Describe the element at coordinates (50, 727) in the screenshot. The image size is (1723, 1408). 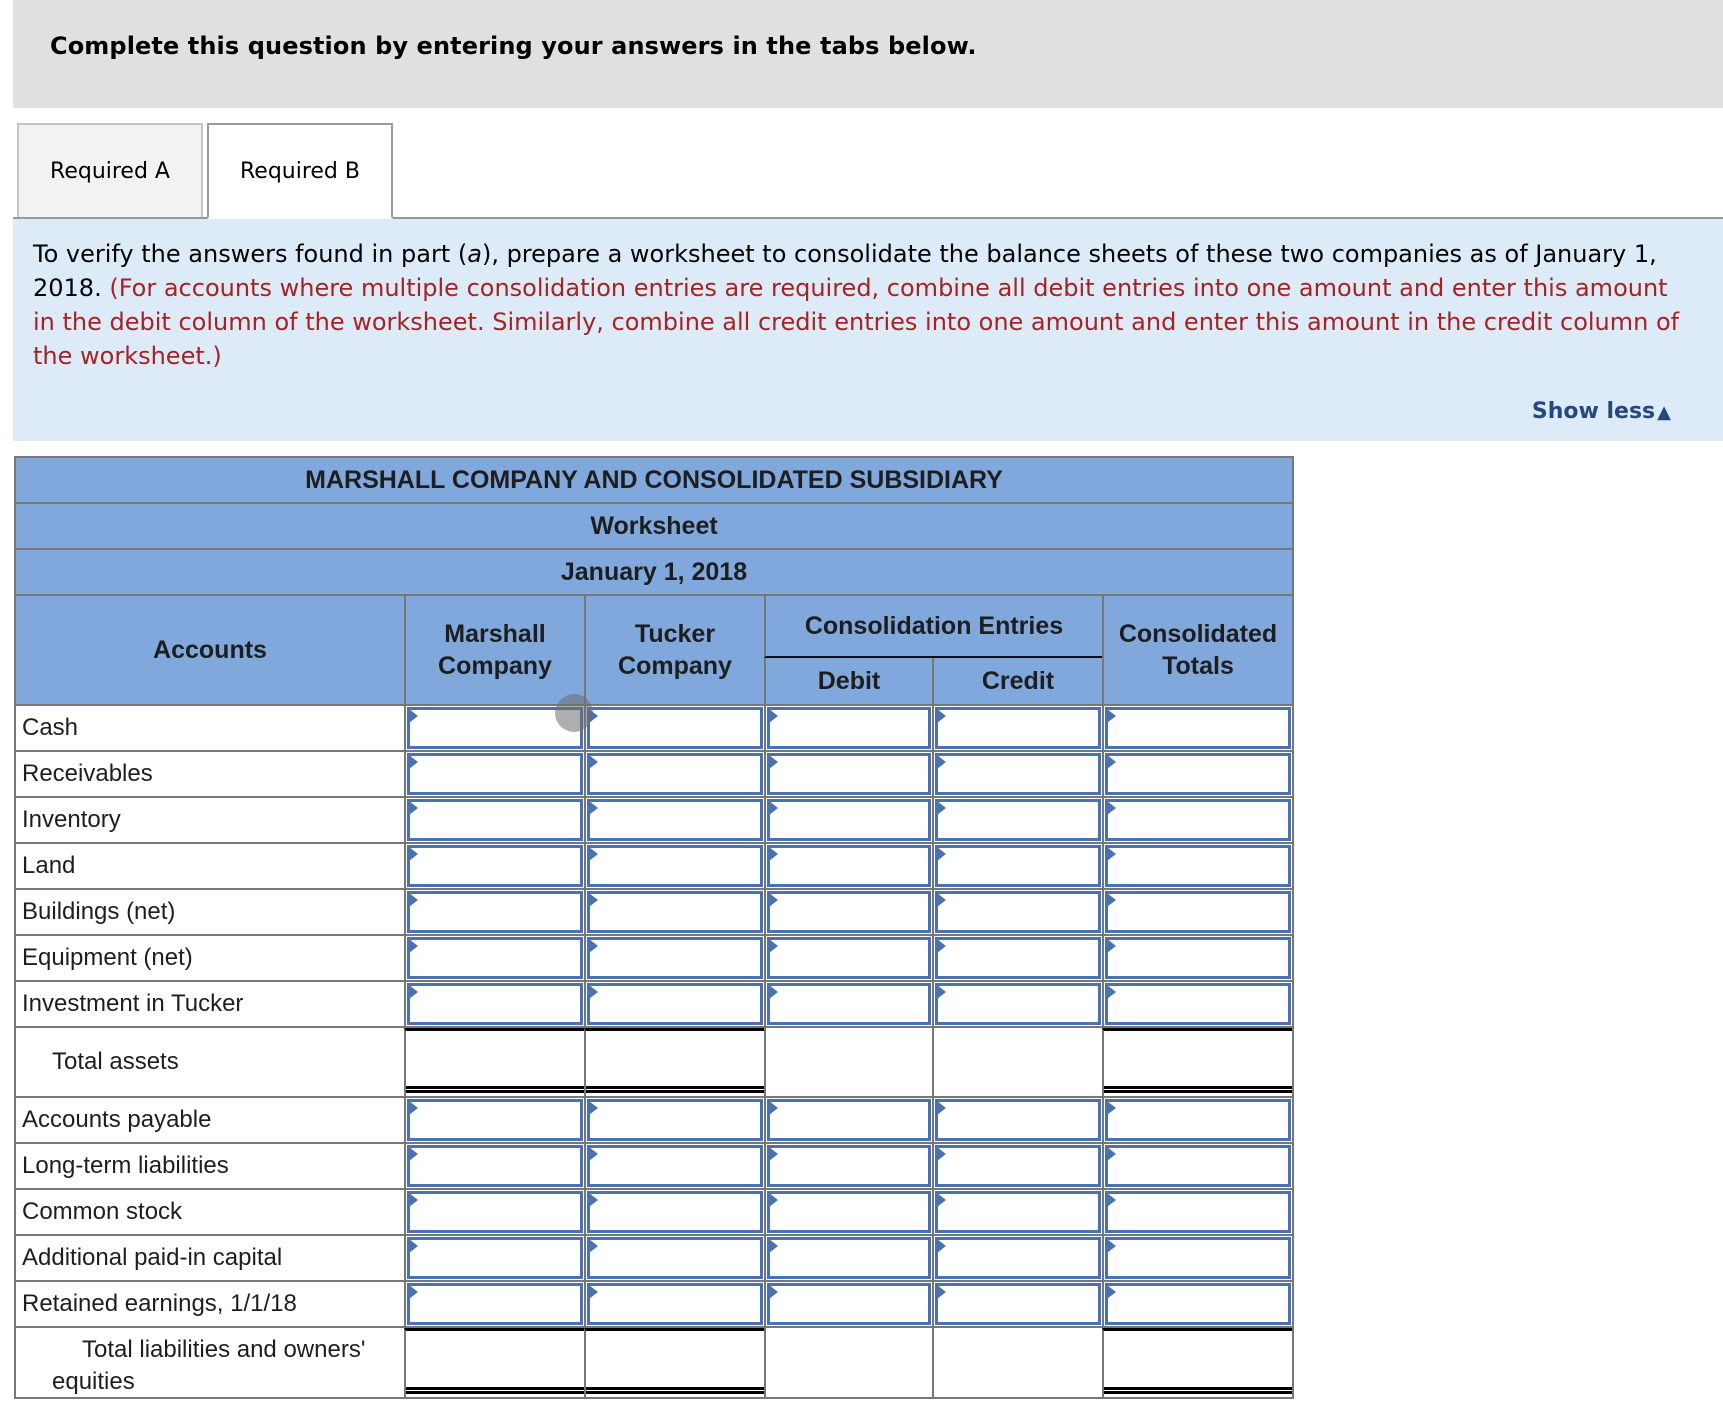
I see `account-label: Cash` at that location.